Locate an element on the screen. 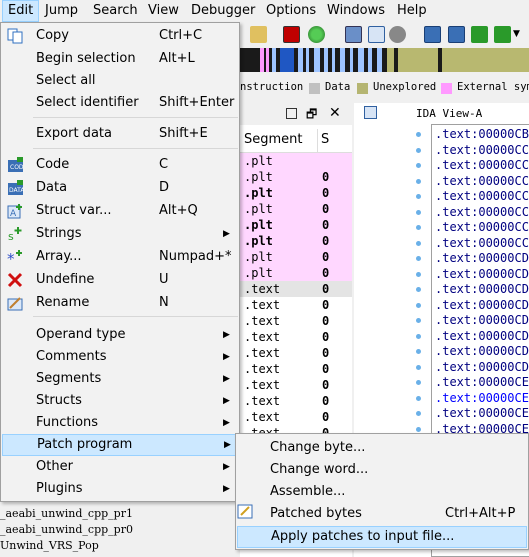  edit-menu-item-struct-var: A Struct var... Alt+Q is located at coordinates (120, 211).